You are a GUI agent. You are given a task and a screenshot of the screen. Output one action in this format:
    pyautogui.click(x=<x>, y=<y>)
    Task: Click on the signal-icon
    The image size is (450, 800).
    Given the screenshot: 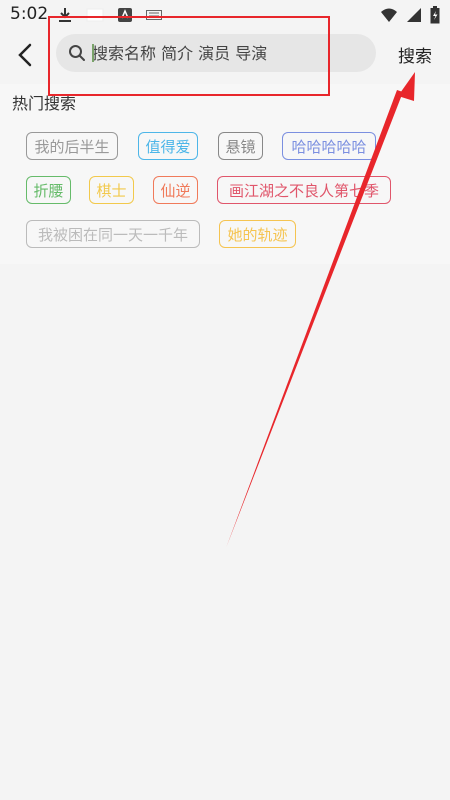 What is the action you would take?
    pyautogui.click(x=414, y=15)
    